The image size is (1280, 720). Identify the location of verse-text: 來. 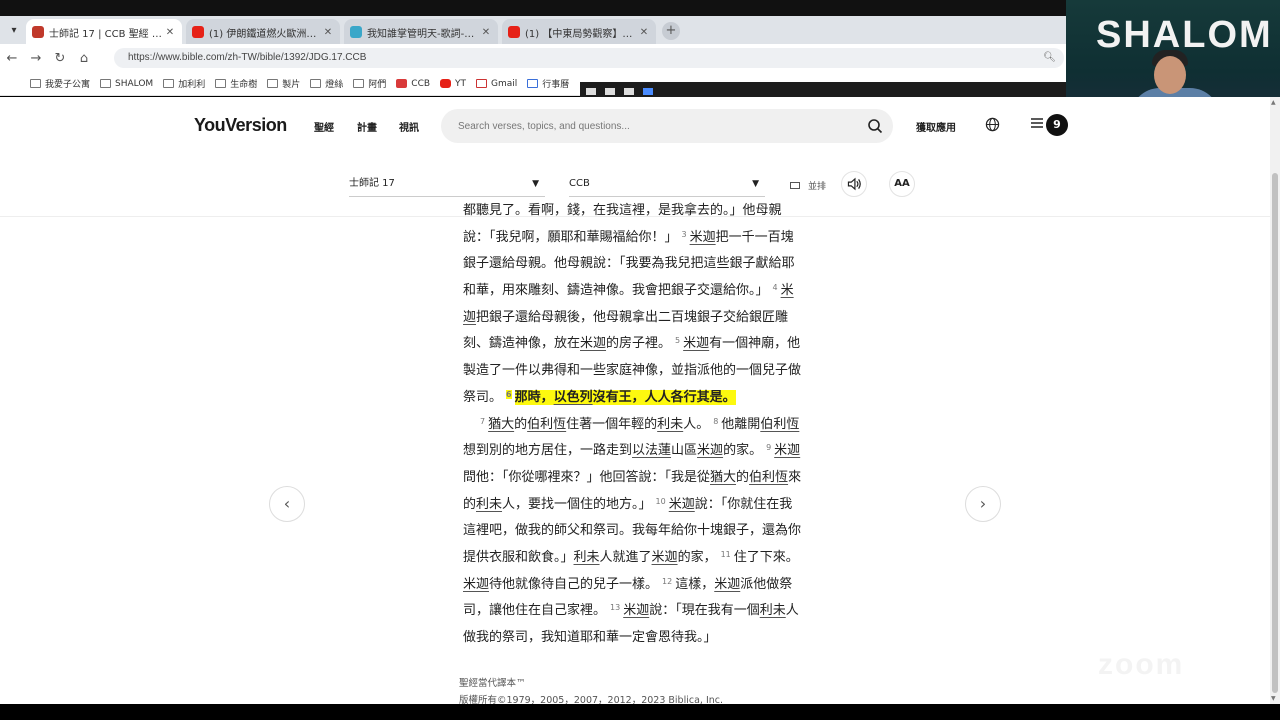
(794, 477).